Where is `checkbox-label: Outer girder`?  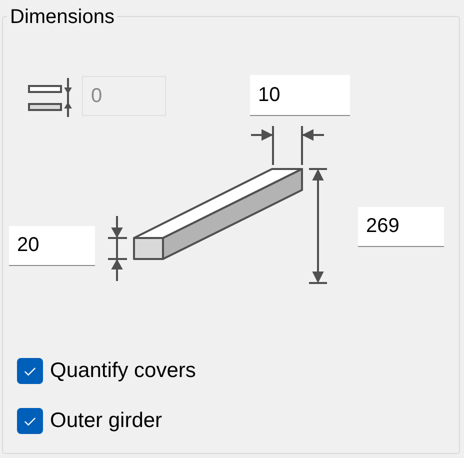 checkbox-label: Outer girder is located at coordinates (106, 421).